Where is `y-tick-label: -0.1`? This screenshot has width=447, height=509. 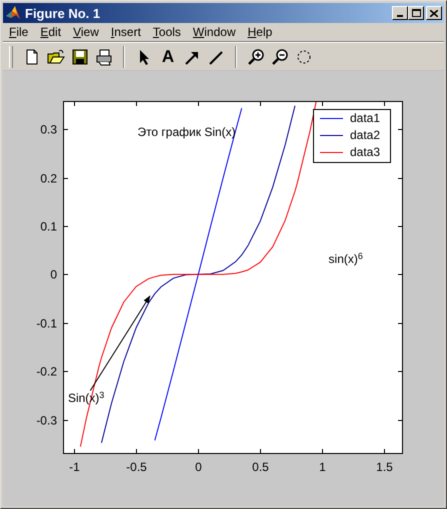
y-tick-label: -0.1 is located at coordinates (46, 323).